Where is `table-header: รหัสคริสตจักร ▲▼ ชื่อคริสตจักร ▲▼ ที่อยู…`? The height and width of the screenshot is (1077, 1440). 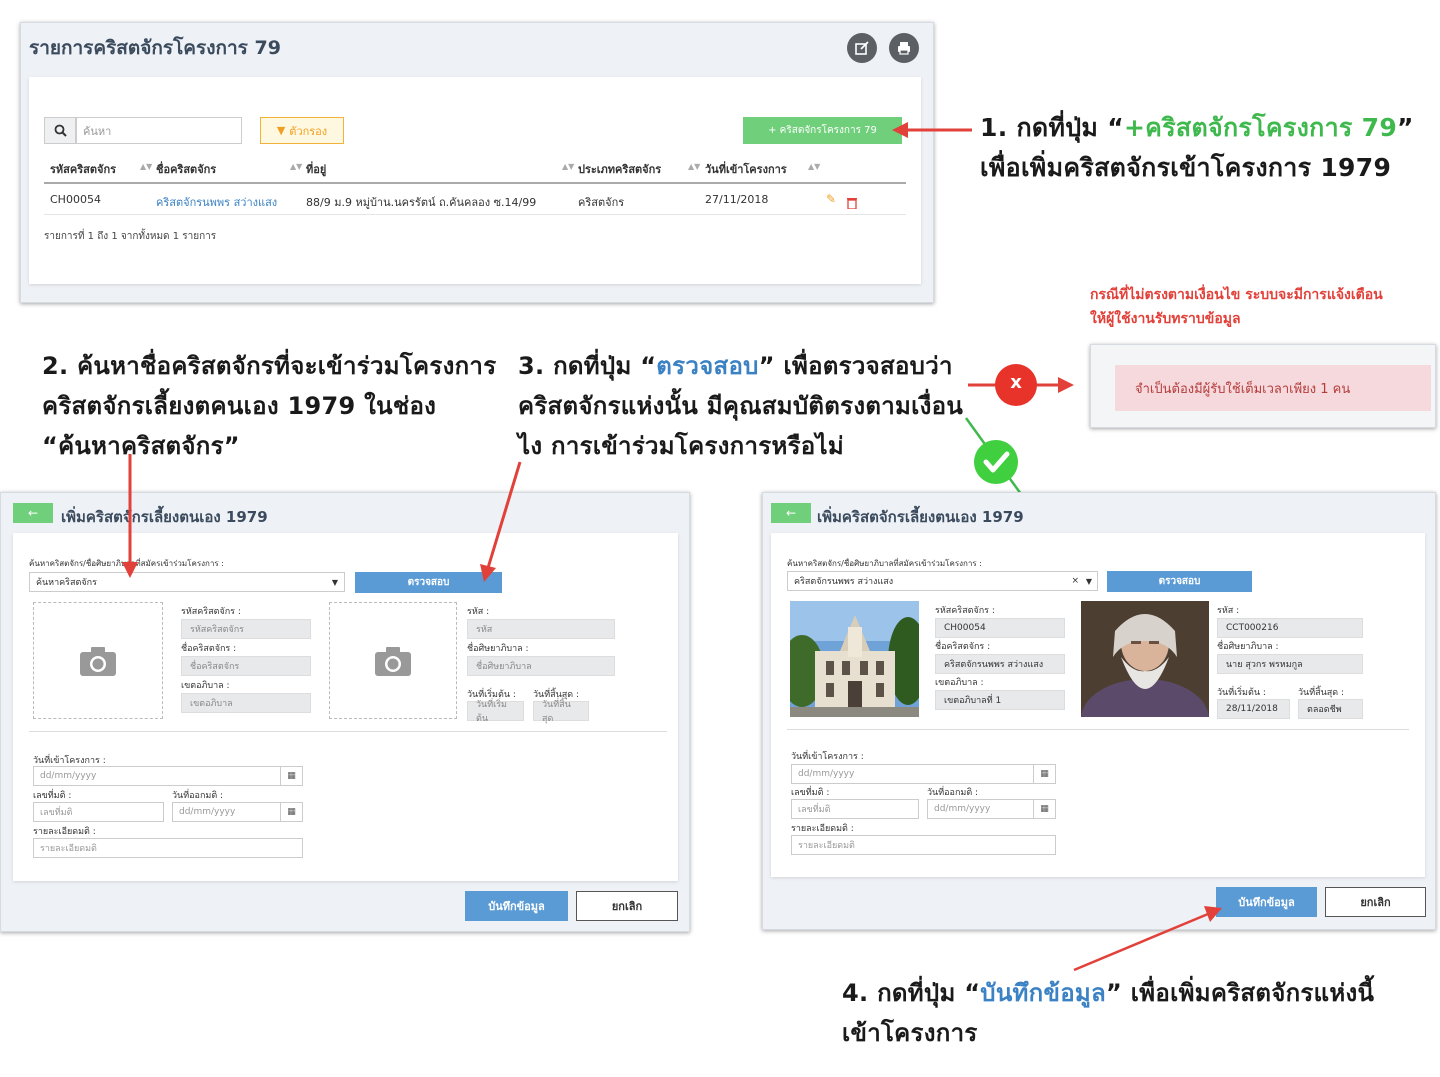
table-header: รหัสคริสตจักร ▲▼ ชื่อคริสตจักร ▲▼ ที่อยู… is located at coordinates (475, 172).